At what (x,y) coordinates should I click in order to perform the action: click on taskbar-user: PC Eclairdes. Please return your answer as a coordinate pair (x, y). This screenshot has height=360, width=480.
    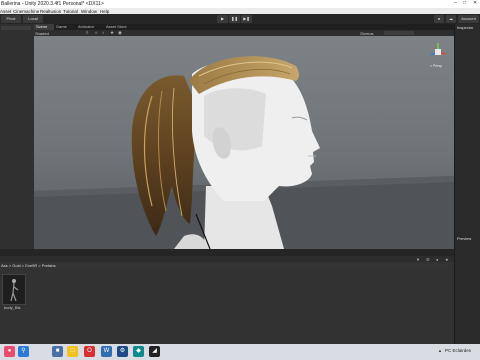
    Looking at the image, I should click on (458, 350).